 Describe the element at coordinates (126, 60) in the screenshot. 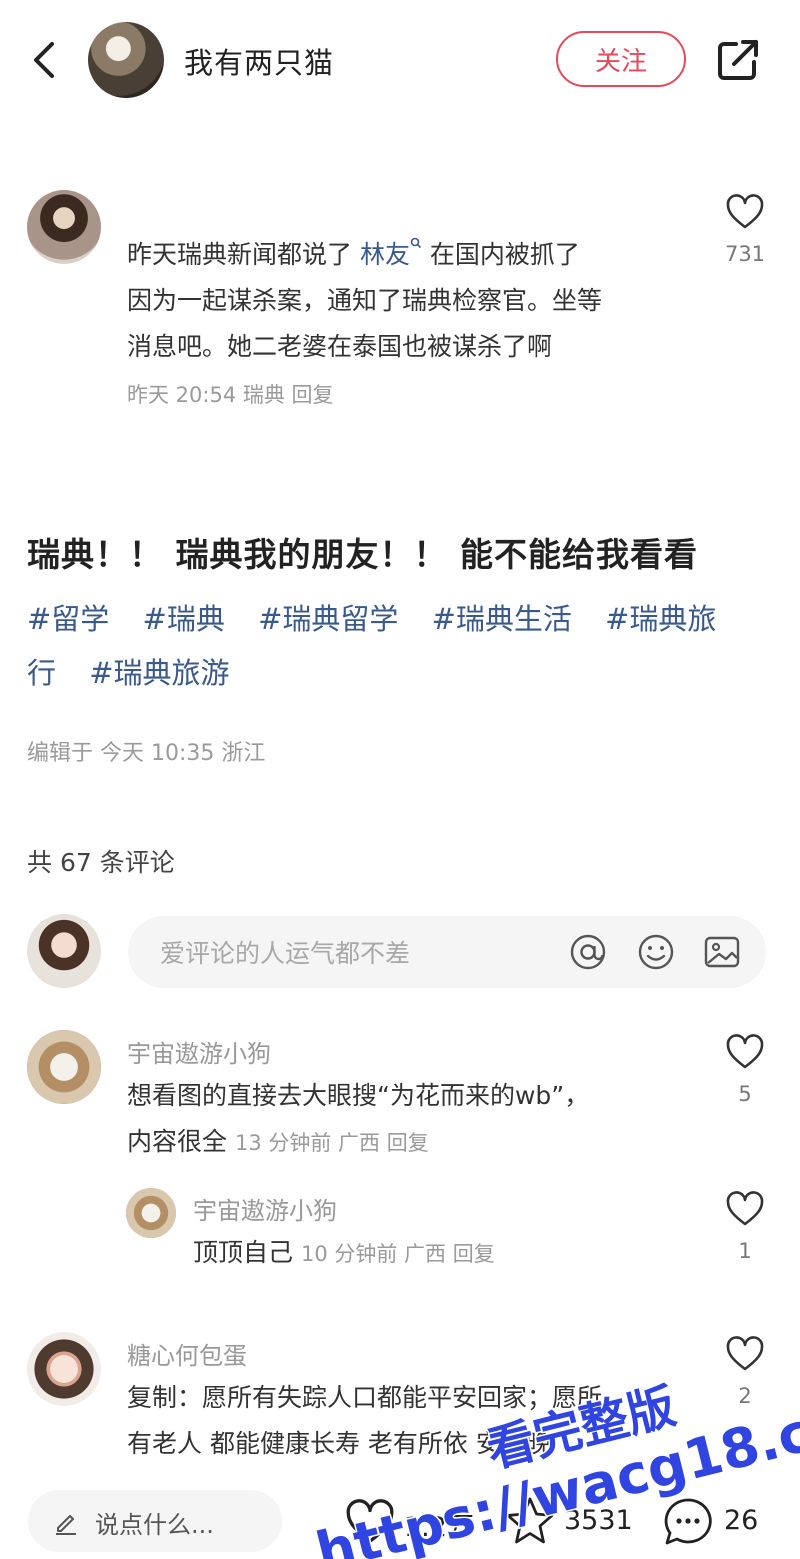

I see `author-avatar` at that location.